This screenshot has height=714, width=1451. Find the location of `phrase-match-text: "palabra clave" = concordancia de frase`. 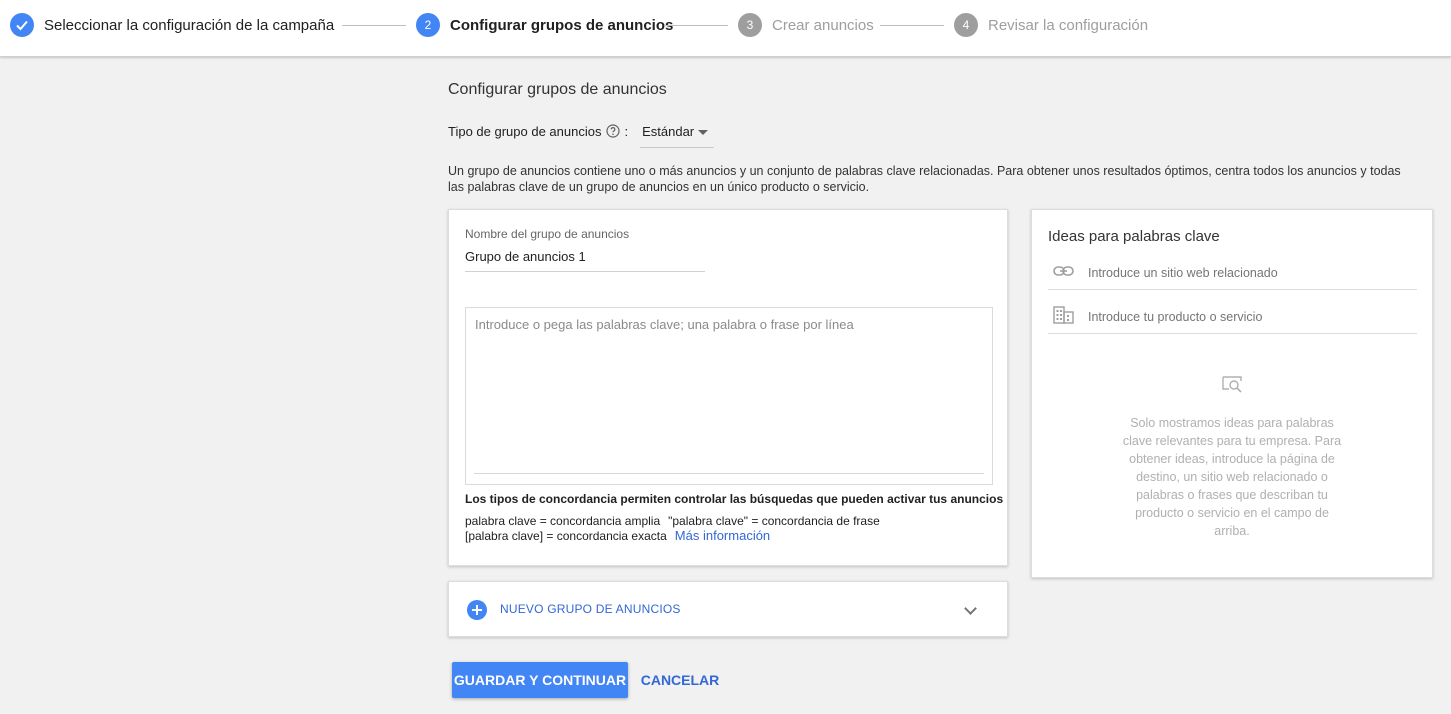

phrase-match-text: "palabra clave" = concordancia de frase is located at coordinates (774, 521).